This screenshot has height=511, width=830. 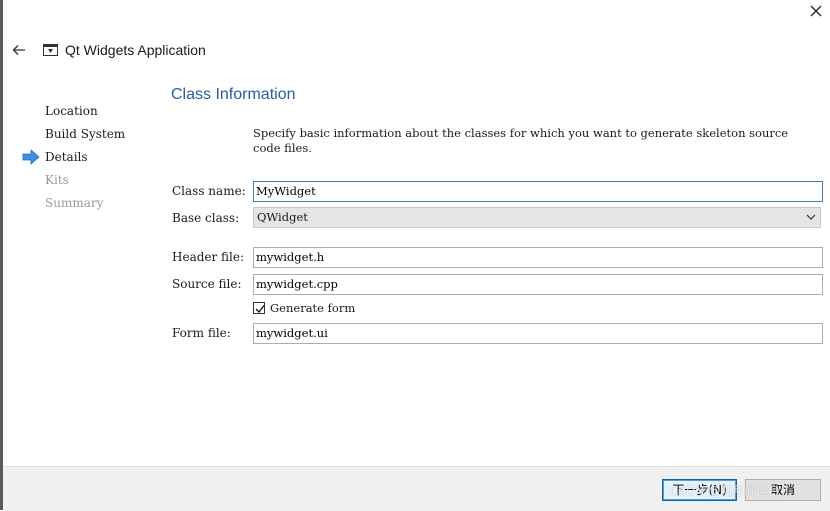 I want to click on base-class-select: QWidget, so click(x=537, y=217).